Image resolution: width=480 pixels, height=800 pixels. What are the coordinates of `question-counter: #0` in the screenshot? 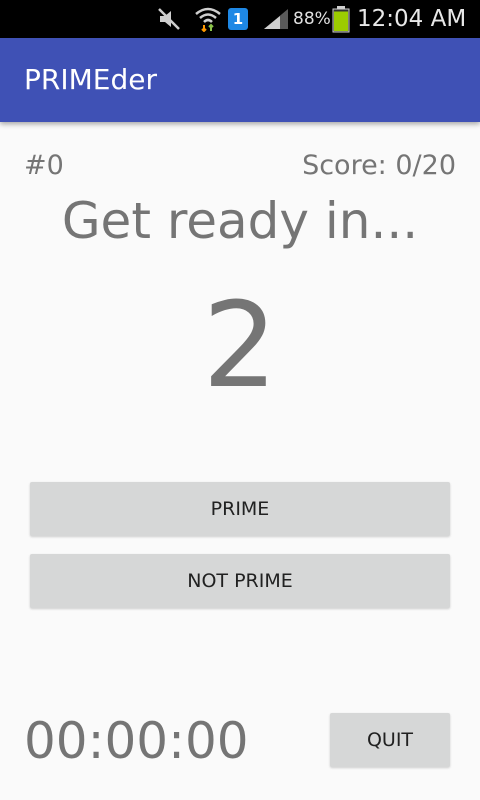 It's located at (44, 165).